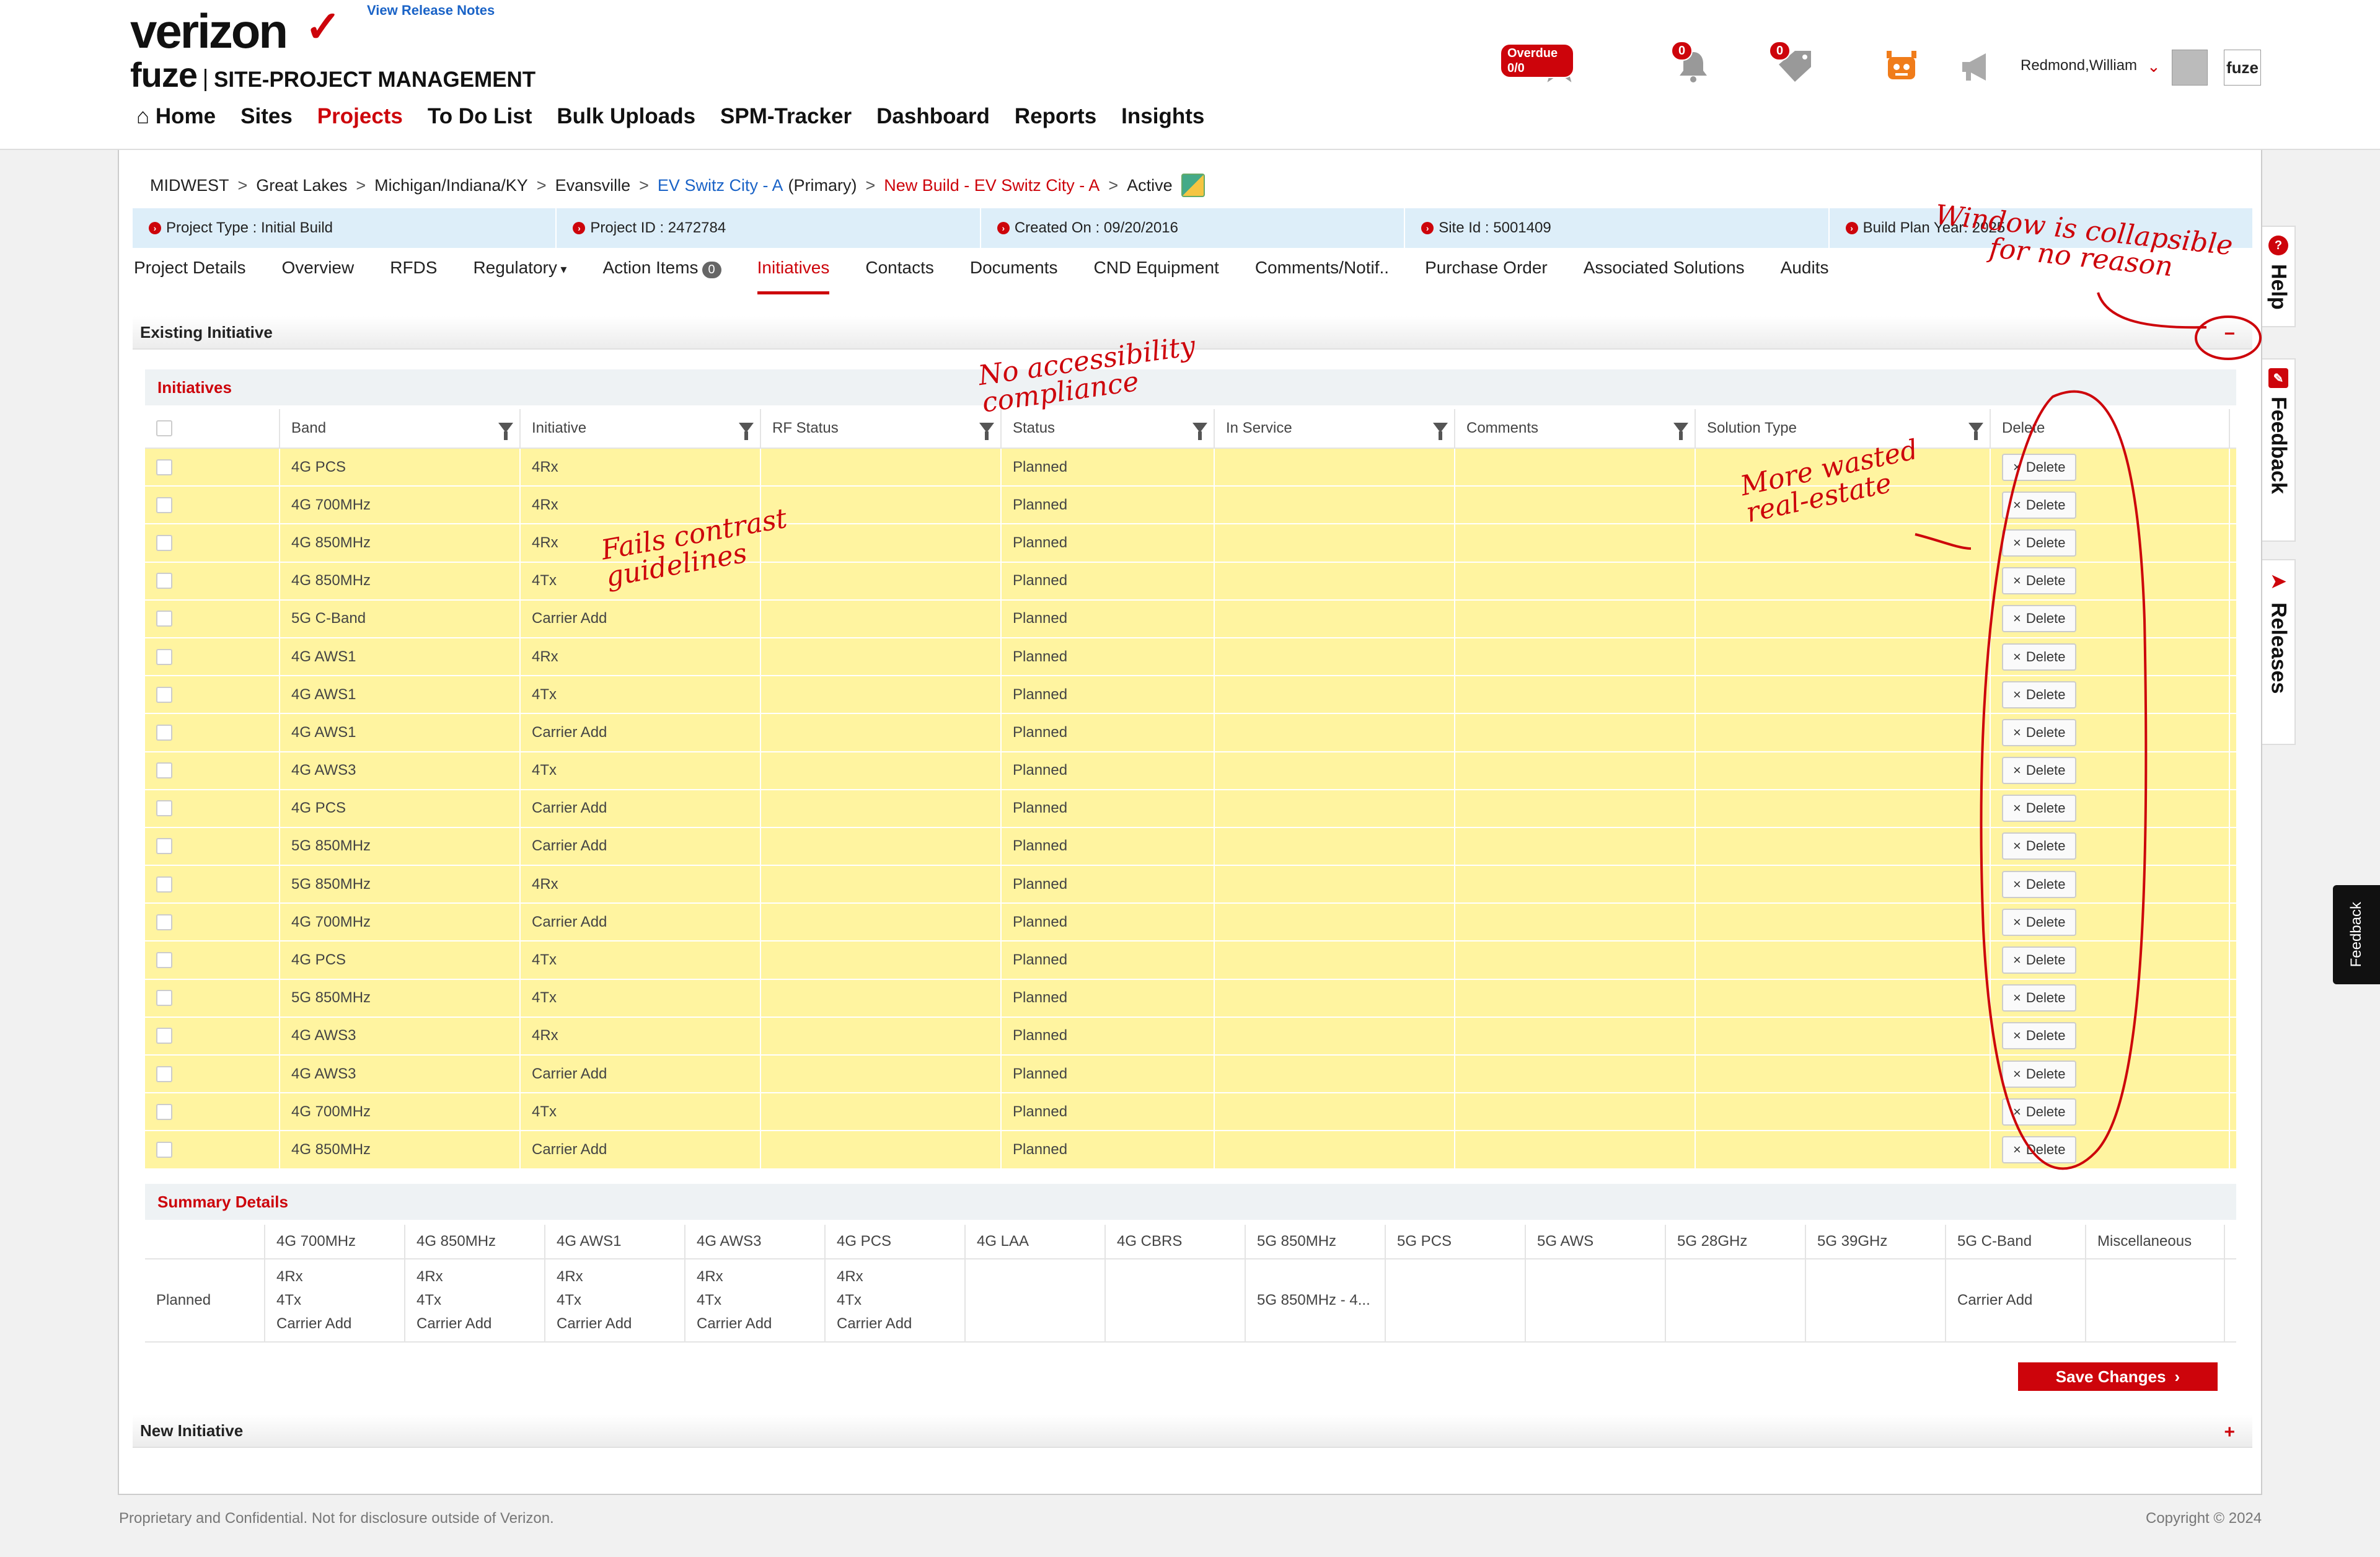 The width and height of the screenshot is (2380, 1557). What do you see at coordinates (2279, 450) in the screenshot?
I see `feedback-side-tab: ✎ Feedback` at bounding box center [2279, 450].